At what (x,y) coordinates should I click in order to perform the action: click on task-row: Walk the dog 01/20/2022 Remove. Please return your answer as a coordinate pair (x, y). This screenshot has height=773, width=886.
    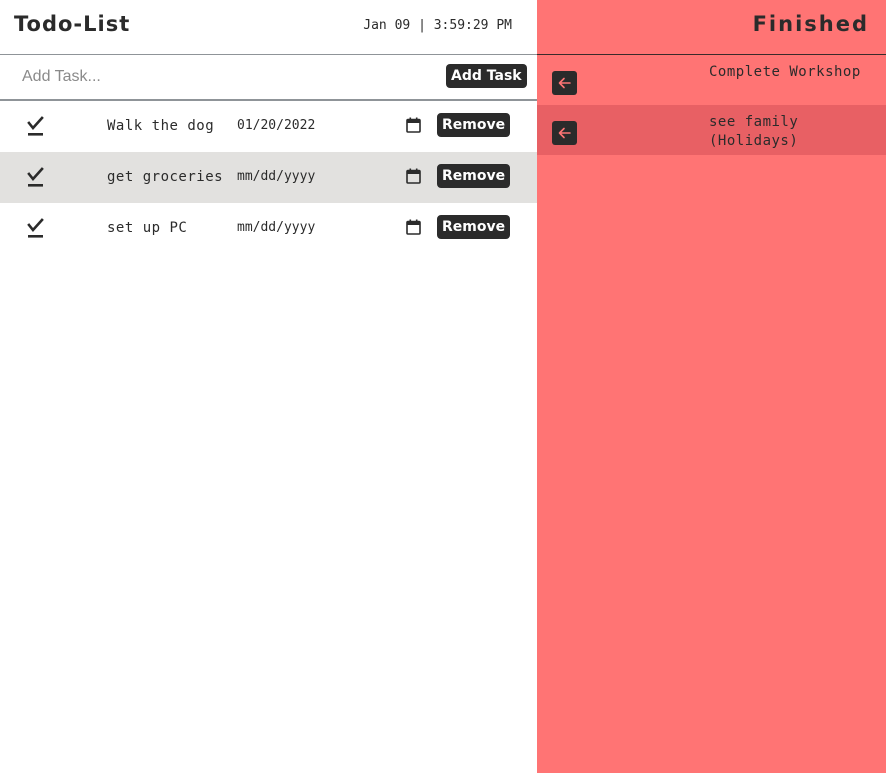
    Looking at the image, I should click on (268, 126).